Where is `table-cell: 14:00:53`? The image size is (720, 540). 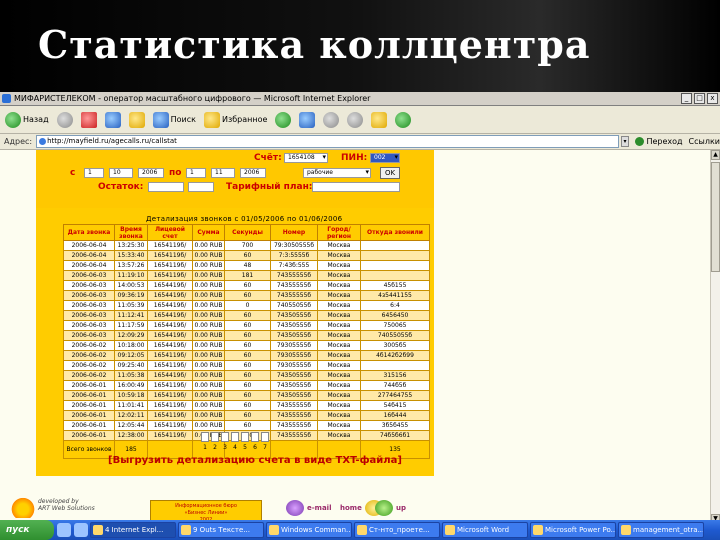
table-cell: 14:00:53 is located at coordinates (131, 285).